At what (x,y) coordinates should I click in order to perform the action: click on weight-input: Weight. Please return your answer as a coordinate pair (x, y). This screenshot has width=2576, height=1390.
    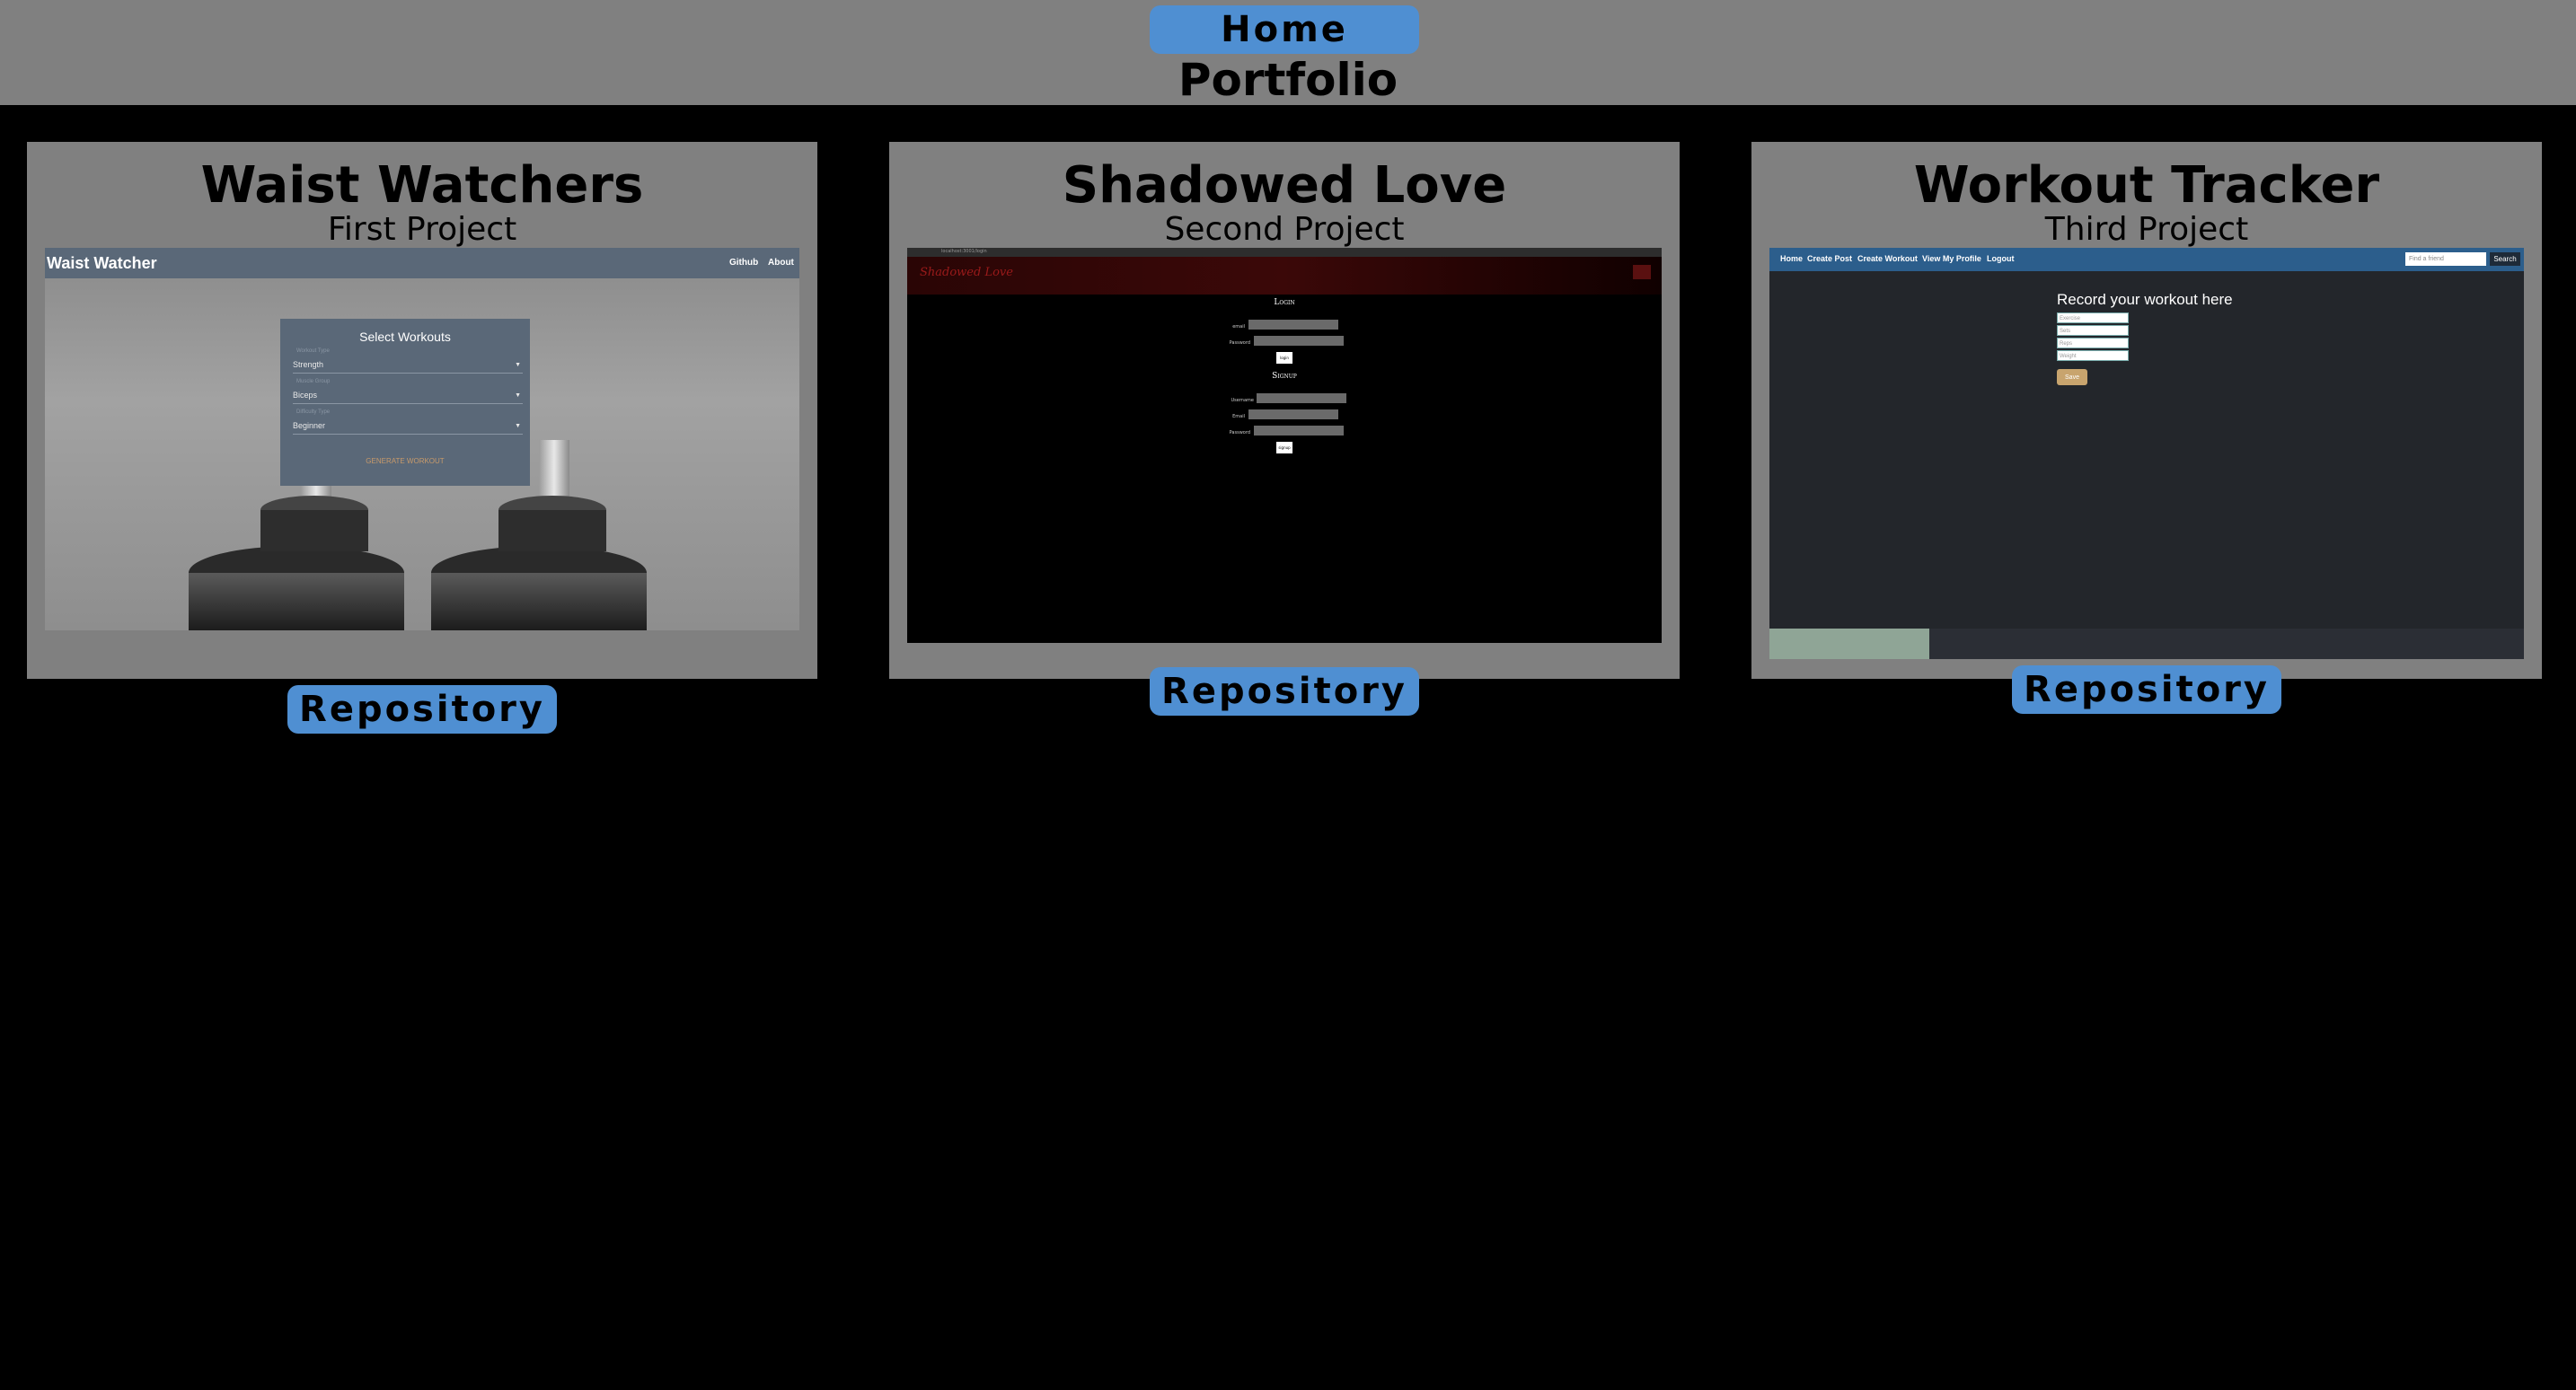
    Looking at the image, I should click on (2093, 355).